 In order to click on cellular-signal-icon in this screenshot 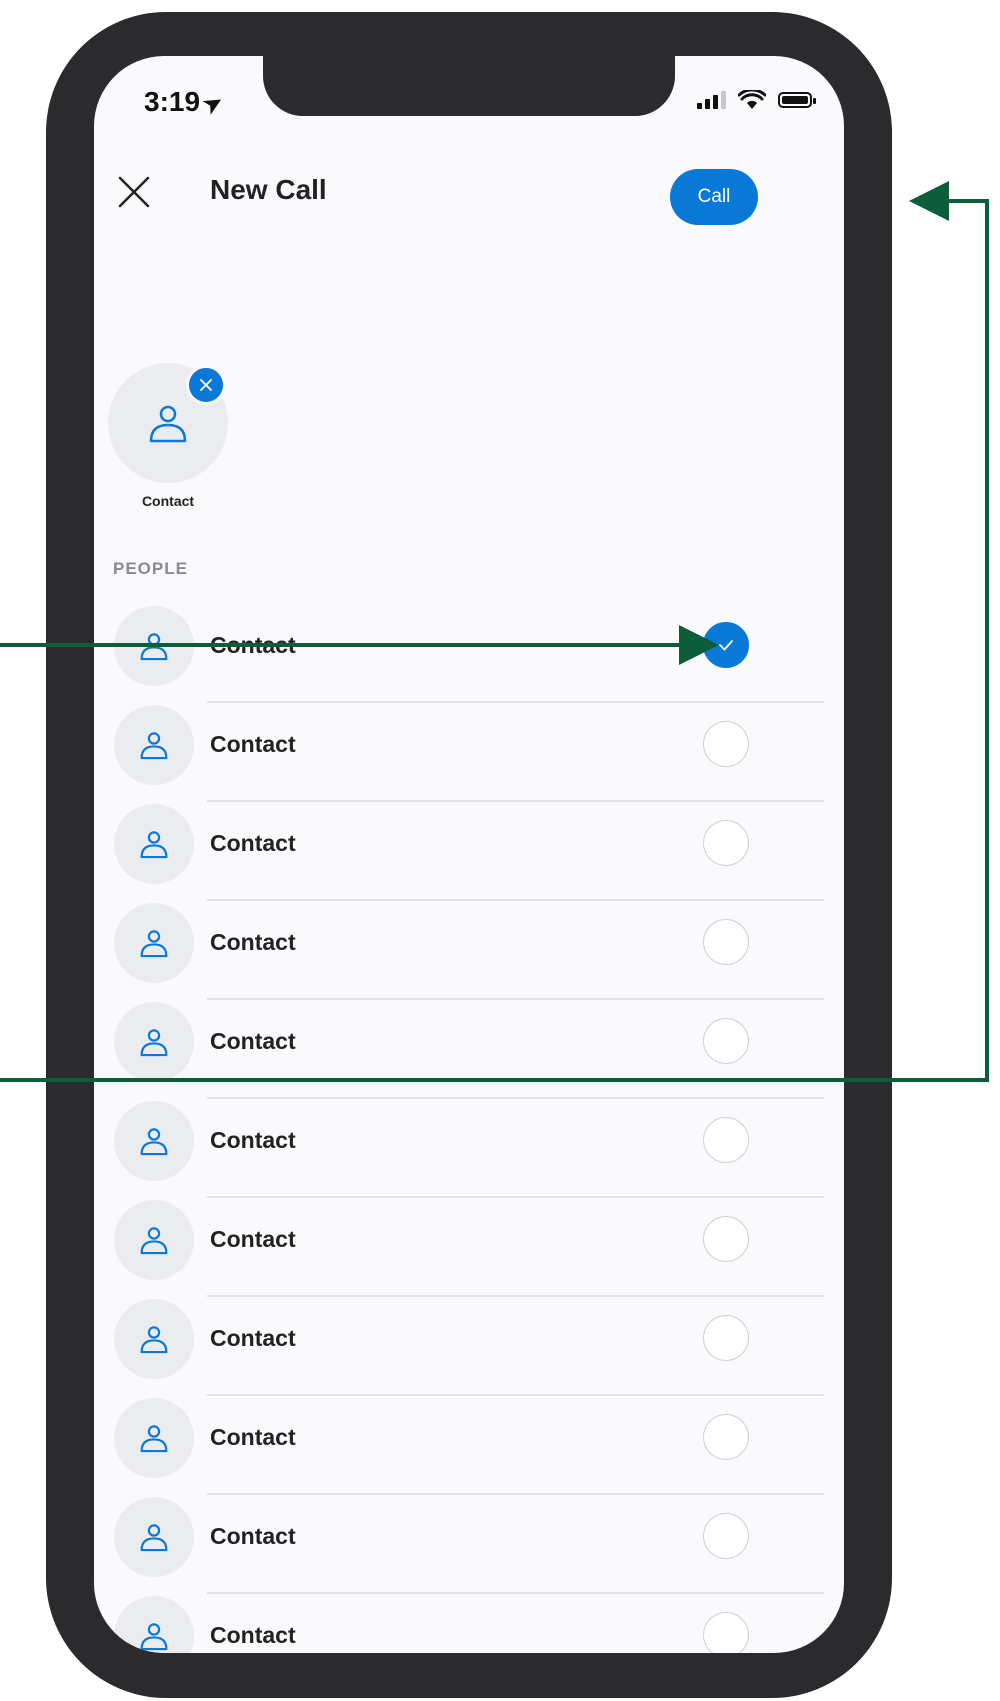, I will do `click(711, 100)`.